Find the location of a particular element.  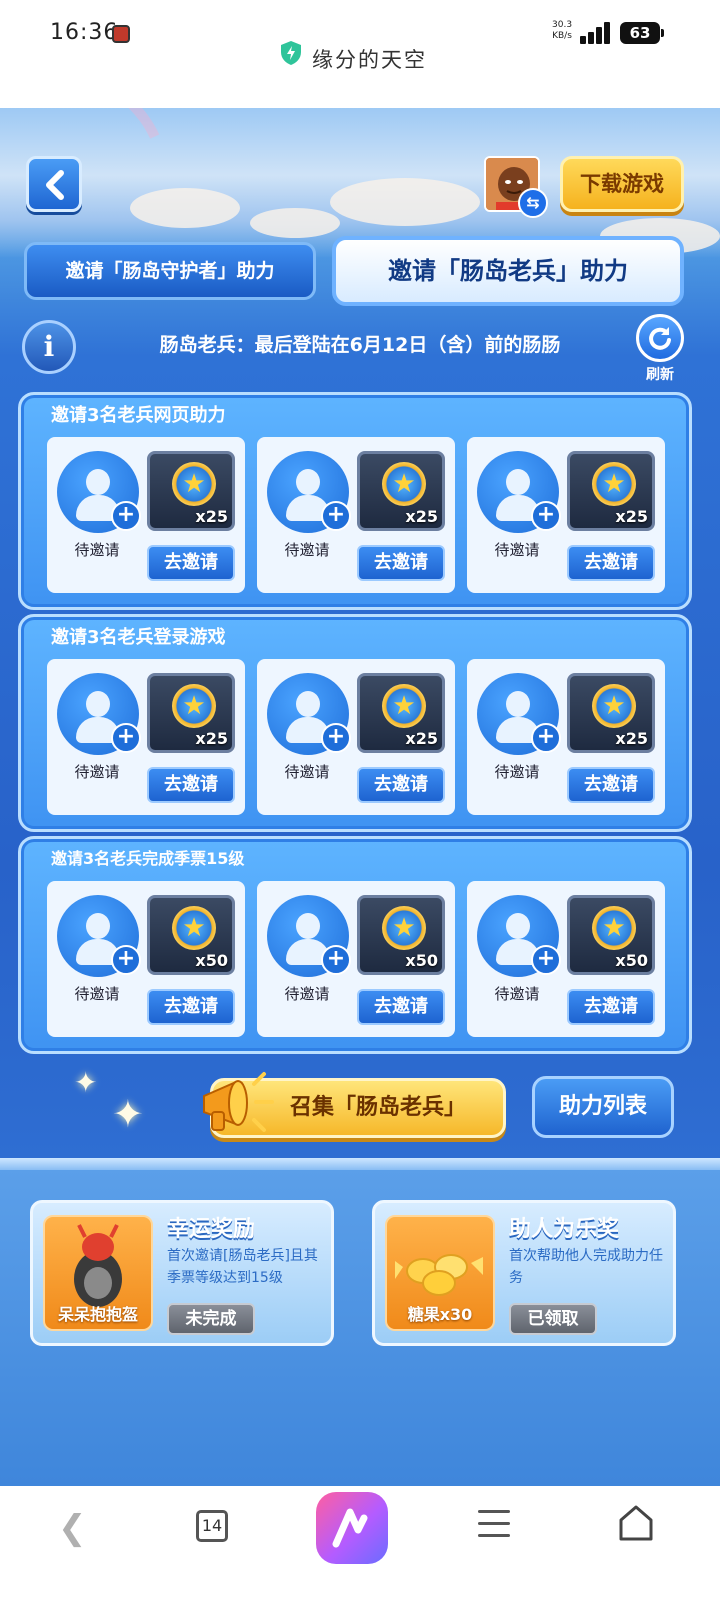

info-button: i is located at coordinates (49, 347).